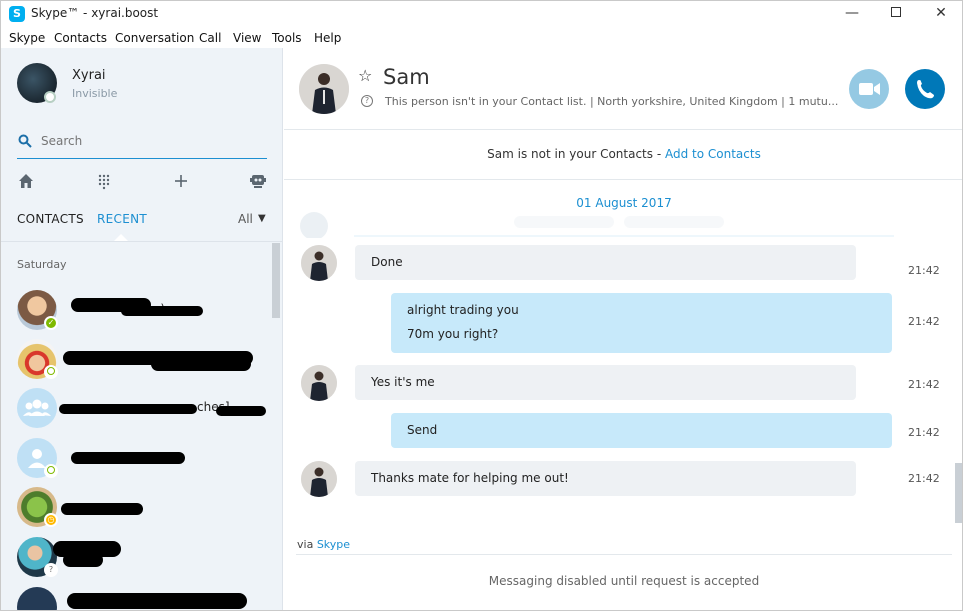 This screenshot has height=611, width=963. I want to click on notice-text: Sam is not in your Contacts -, so click(576, 154).